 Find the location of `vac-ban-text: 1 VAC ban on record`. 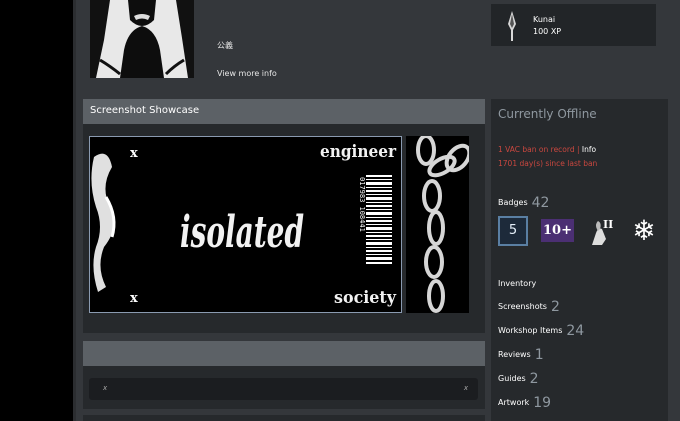

vac-ban-text: 1 VAC ban on record is located at coordinates (536, 149).